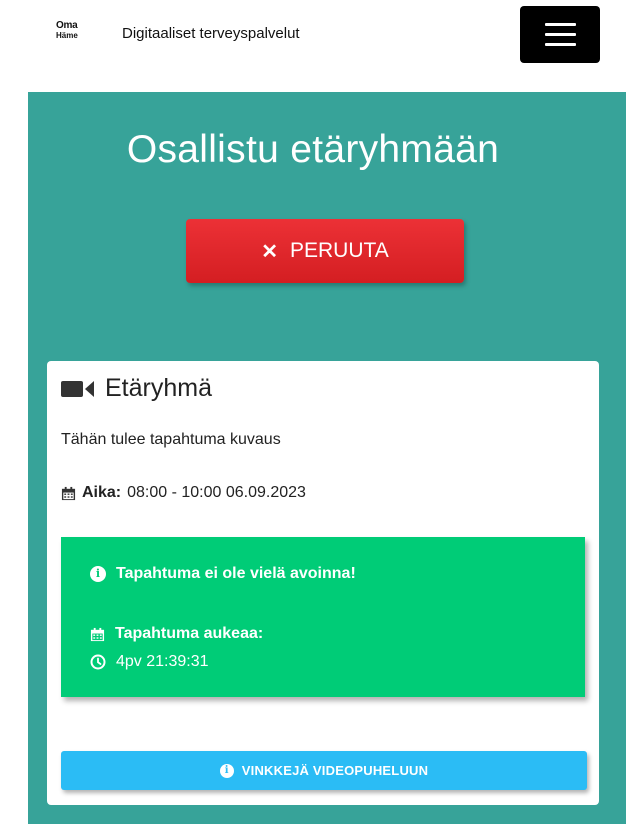  I want to click on hamburger-menu-button, so click(560, 34).